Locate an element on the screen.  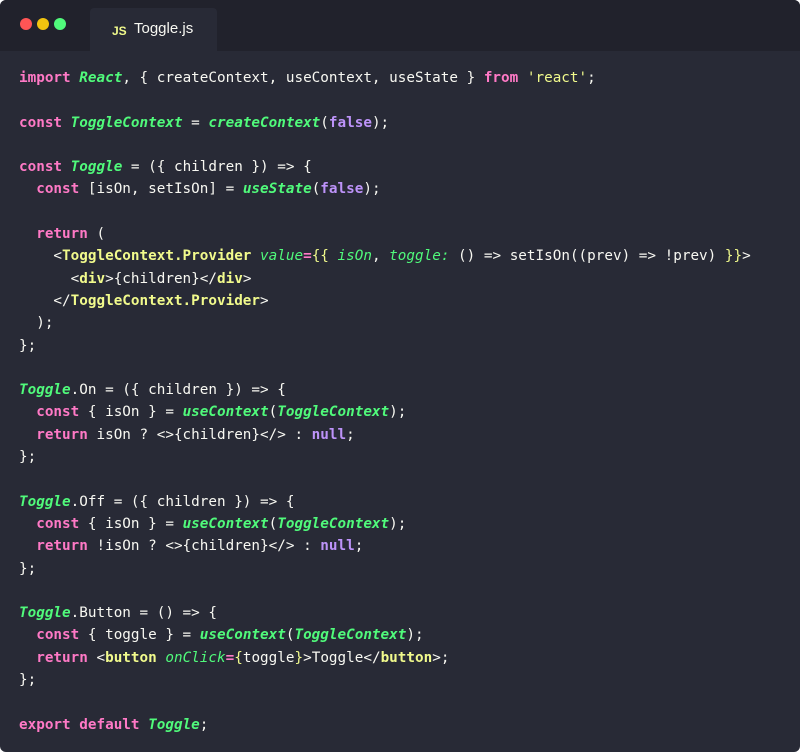
code-token: >; is located at coordinates (441, 657).